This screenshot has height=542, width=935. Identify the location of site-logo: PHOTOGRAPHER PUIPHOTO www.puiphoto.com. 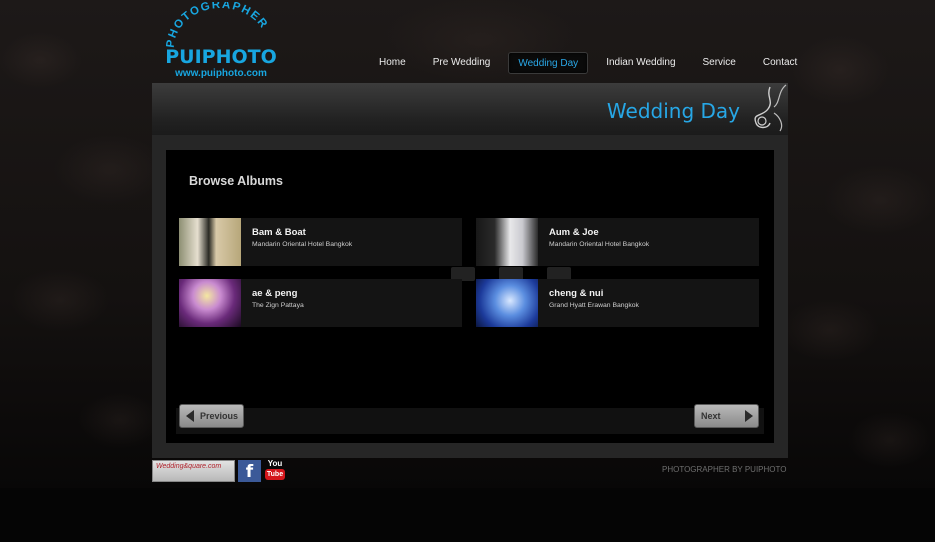
(220, 42).